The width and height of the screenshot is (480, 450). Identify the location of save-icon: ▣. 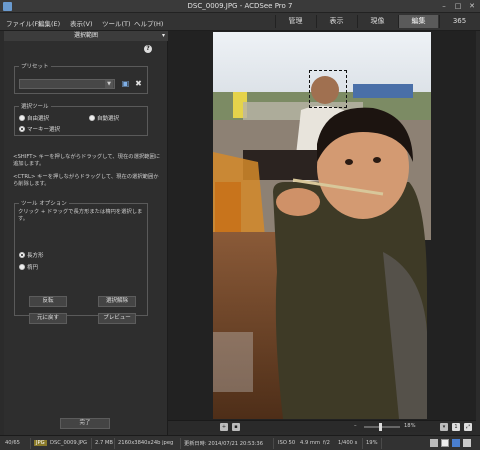
(125, 83).